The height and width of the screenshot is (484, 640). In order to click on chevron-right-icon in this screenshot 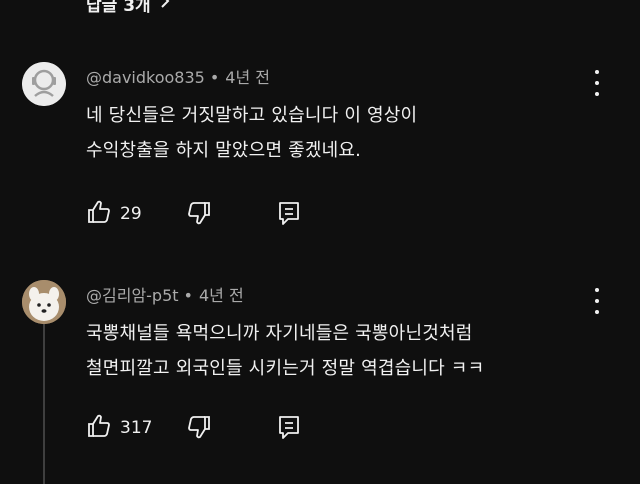, I will do `click(165, 7)`.